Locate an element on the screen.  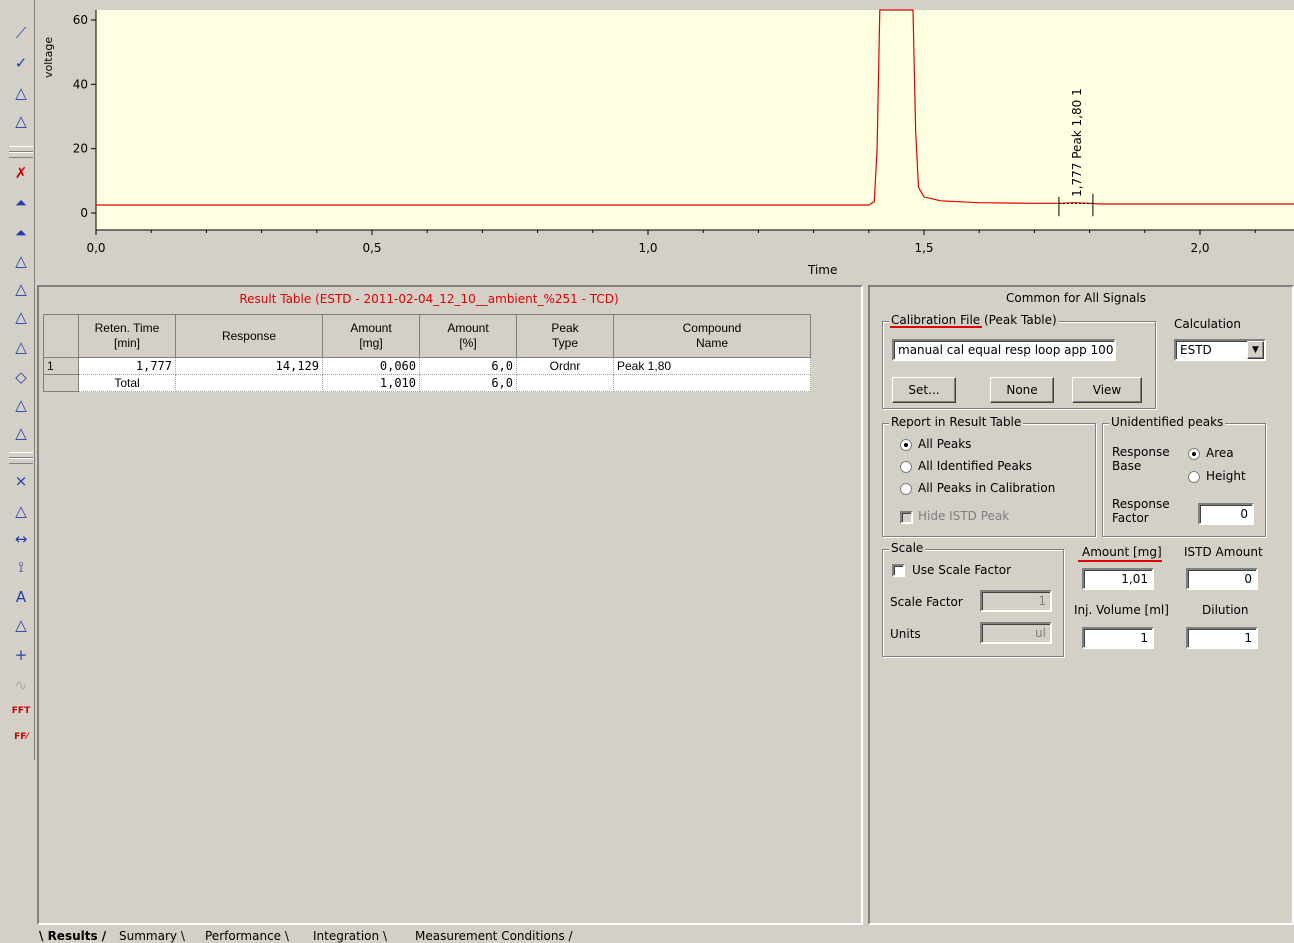
tangent-icon: △ is located at coordinates (21, 261).